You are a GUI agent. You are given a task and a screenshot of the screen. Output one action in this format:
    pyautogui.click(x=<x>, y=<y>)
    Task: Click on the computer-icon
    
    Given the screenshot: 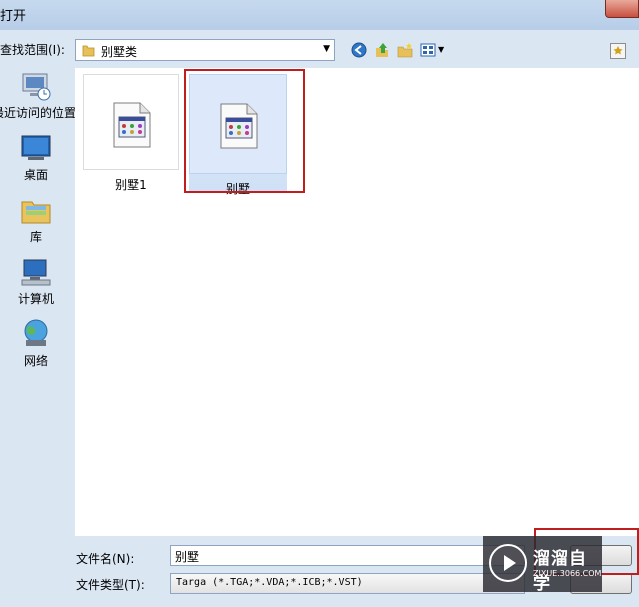 What is the action you would take?
    pyautogui.click(x=36, y=272)
    